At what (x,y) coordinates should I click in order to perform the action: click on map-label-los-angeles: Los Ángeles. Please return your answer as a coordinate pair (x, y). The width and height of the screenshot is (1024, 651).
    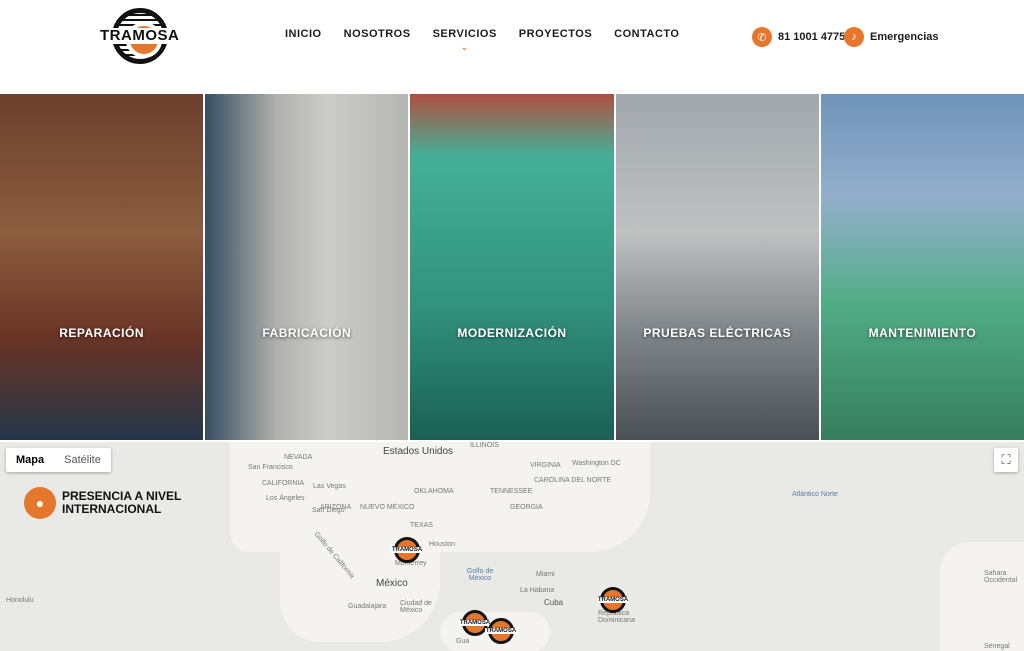
    Looking at the image, I should click on (285, 498).